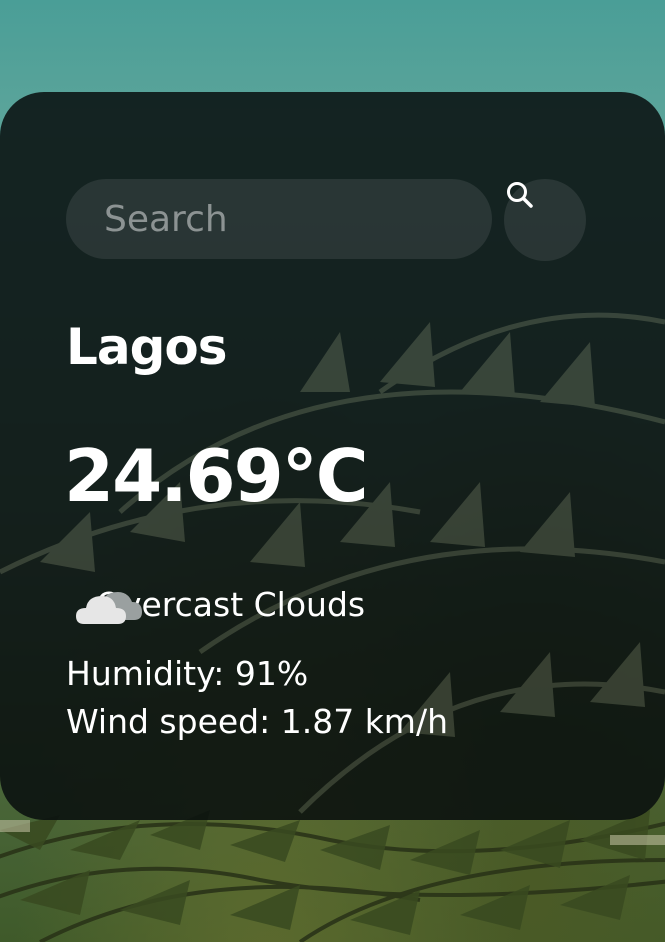 This screenshot has width=665, height=942. What do you see at coordinates (257, 721) in the screenshot?
I see `wind-speed-text: Wind speed: 1.87 km/h` at bounding box center [257, 721].